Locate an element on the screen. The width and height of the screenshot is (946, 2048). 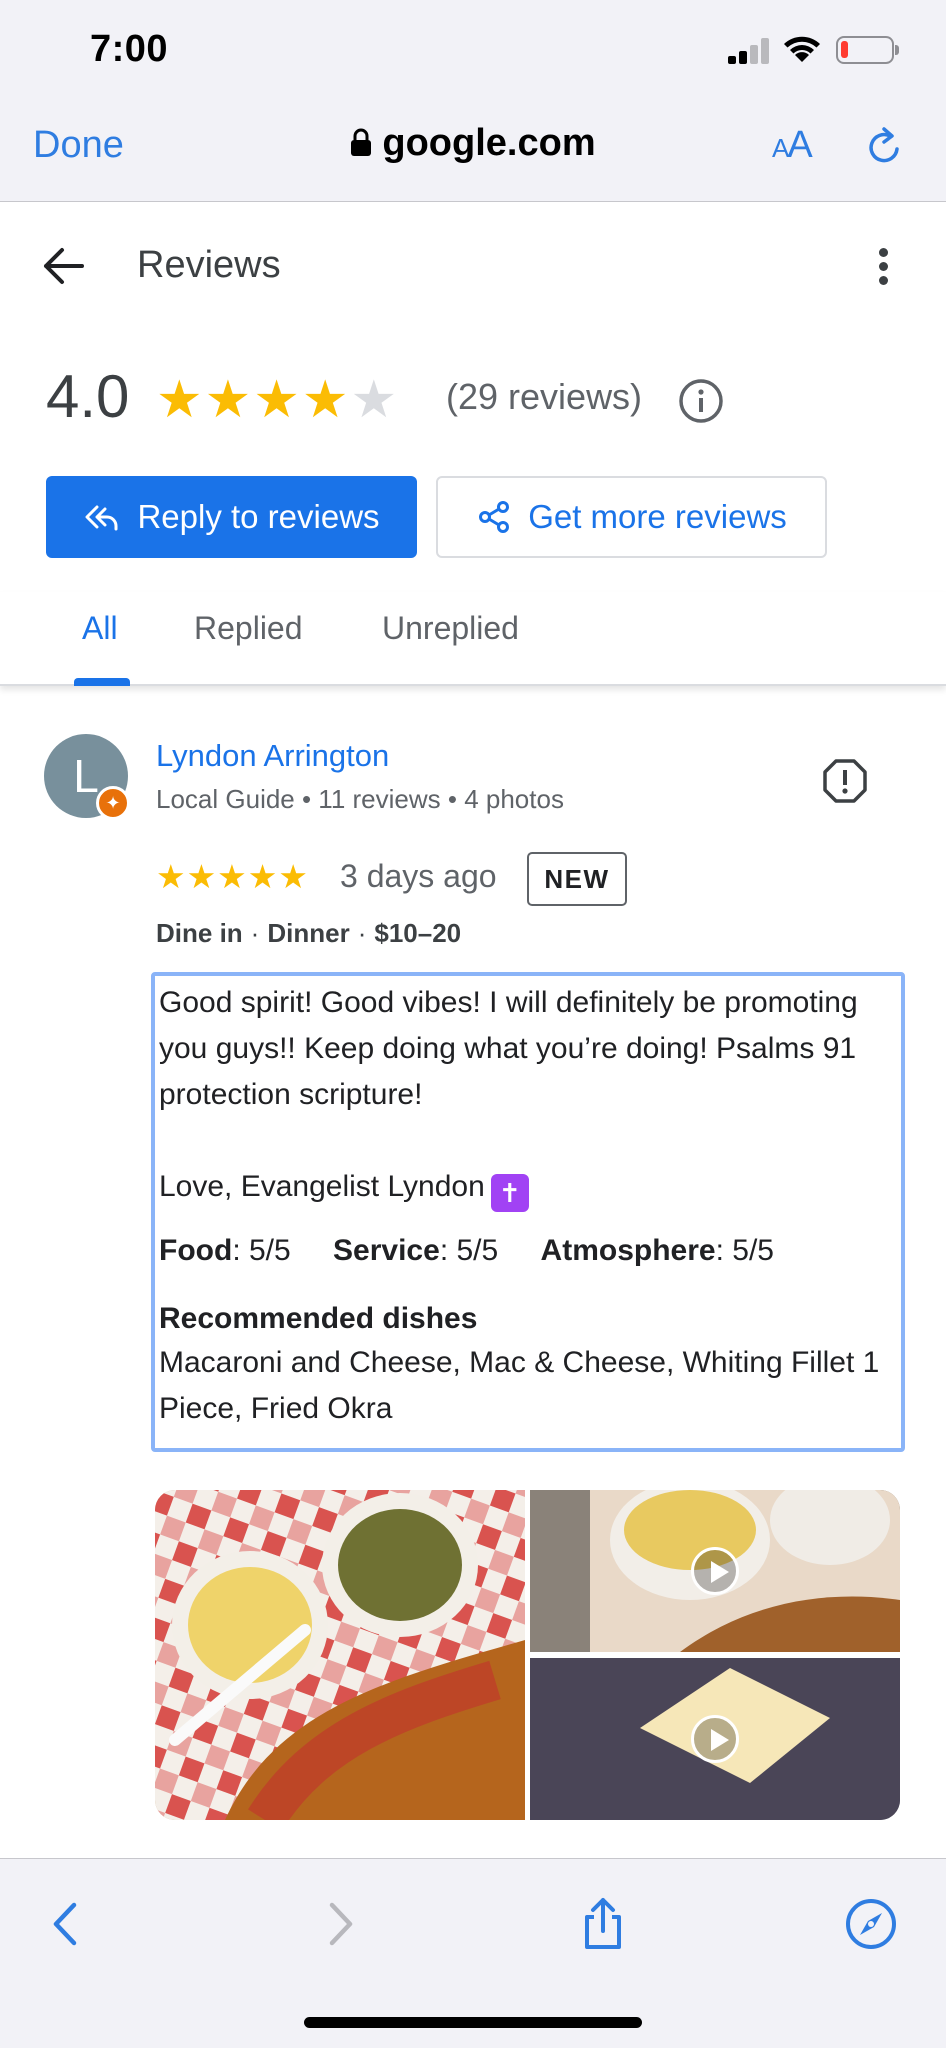
text-size-large-a: A is located at coordinates (799, 145).